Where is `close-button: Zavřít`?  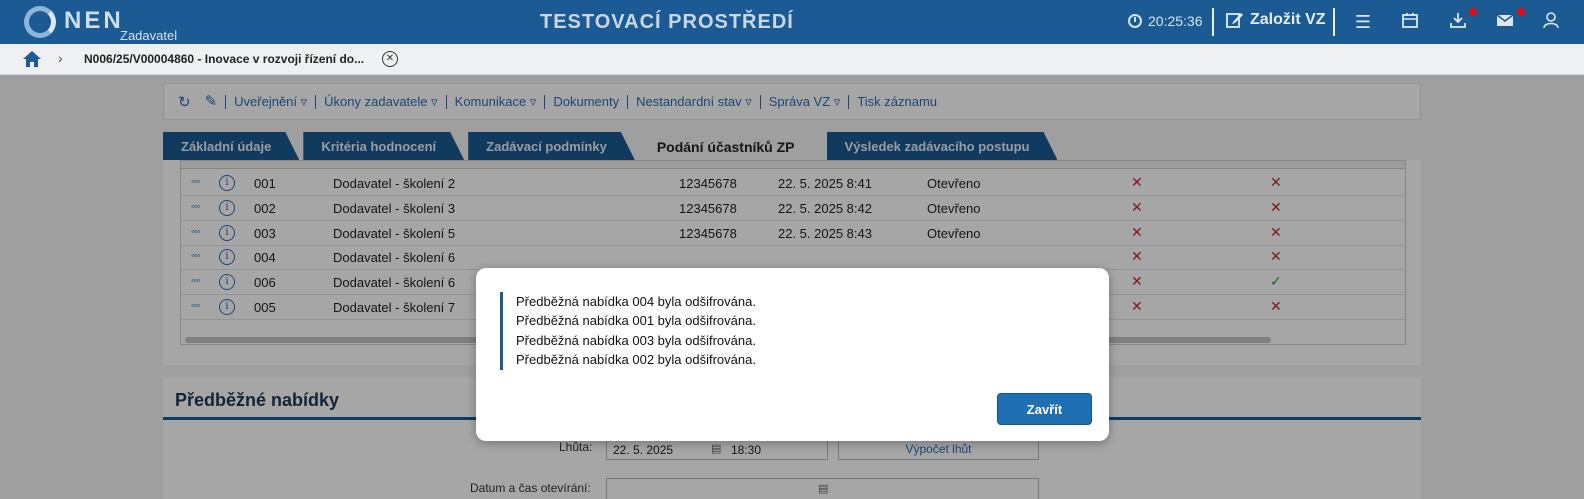 close-button: Zavřít is located at coordinates (1044, 409).